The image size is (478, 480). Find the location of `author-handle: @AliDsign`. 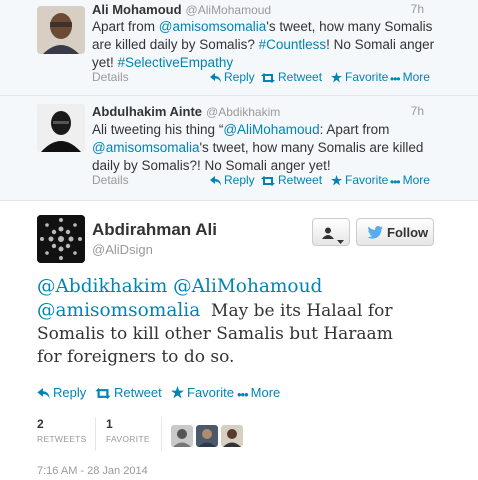

author-handle: @AliDsign is located at coordinates (122, 249).